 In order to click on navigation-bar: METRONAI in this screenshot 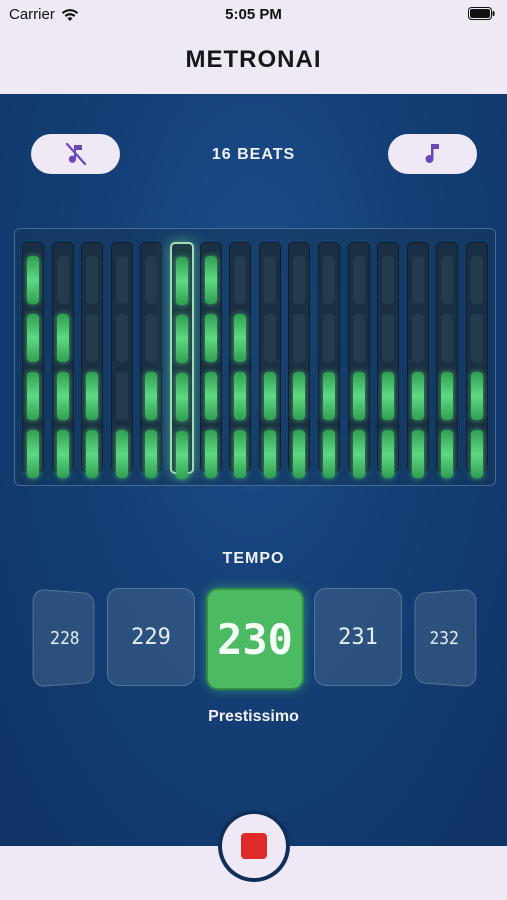, I will do `click(253, 62)`.